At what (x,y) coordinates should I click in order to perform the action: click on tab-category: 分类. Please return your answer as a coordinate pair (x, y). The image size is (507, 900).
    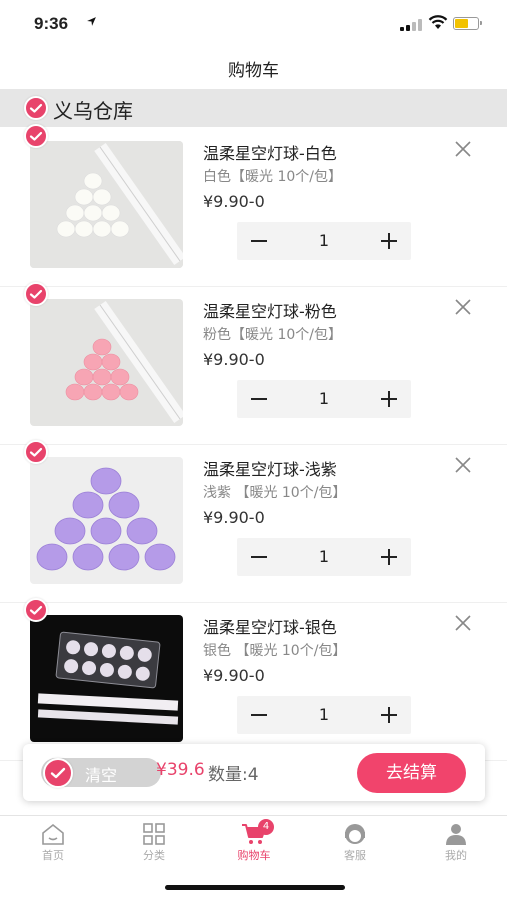
    Looking at the image, I should click on (154, 842).